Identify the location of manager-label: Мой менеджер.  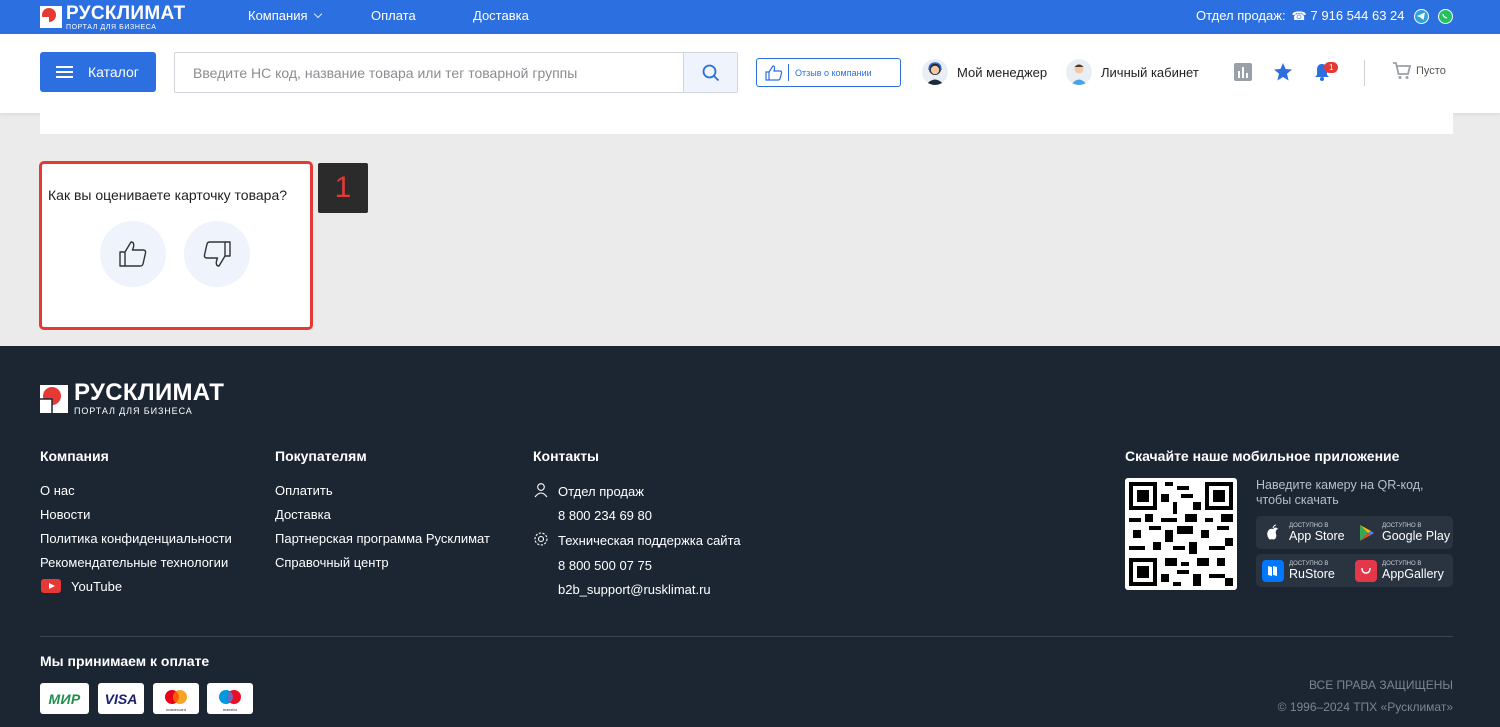
(1002, 72).